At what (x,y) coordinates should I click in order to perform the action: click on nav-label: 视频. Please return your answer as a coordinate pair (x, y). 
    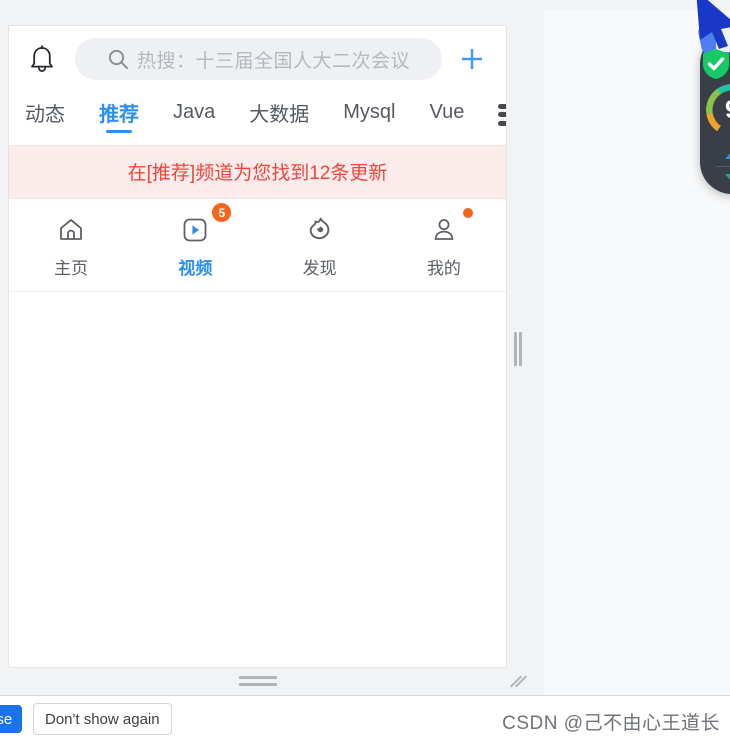
    Looking at the image, I should click on (195, 268).